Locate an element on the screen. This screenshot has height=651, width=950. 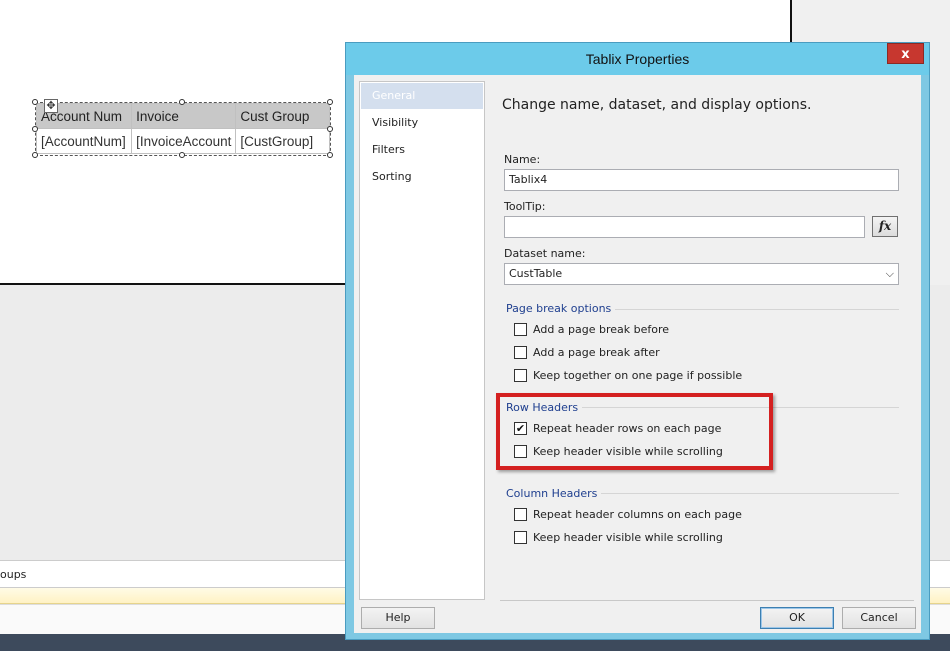
tablix-header-cell: Cust Group is located at coordinates (282, 116).